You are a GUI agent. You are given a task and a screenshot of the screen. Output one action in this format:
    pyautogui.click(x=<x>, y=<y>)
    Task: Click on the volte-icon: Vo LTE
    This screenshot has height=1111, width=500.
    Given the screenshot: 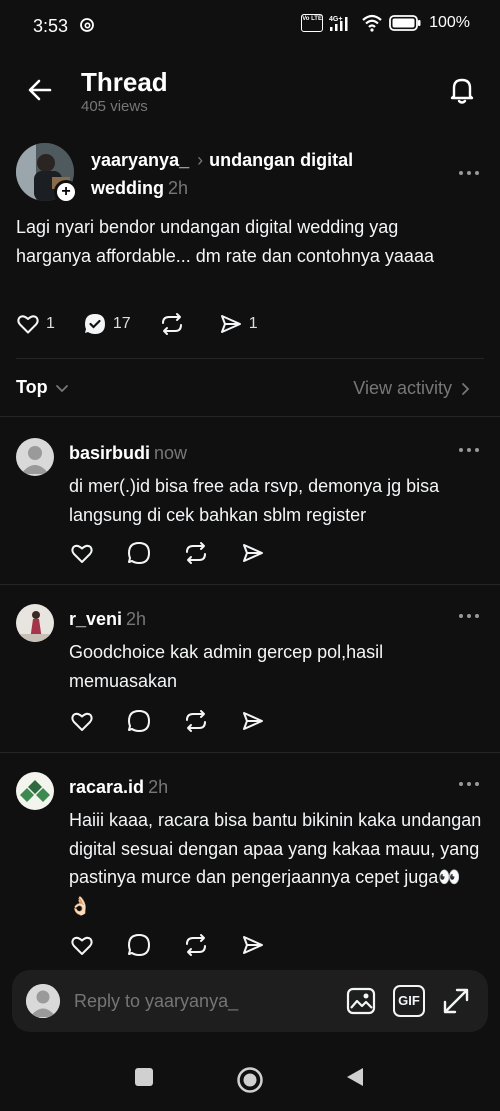 What is the action you would take?
    pyautogui.click(x=312, y=23)
    